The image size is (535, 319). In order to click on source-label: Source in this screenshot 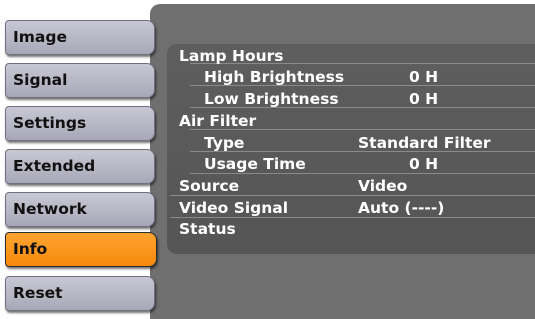, I will do `click(209, 186)`.